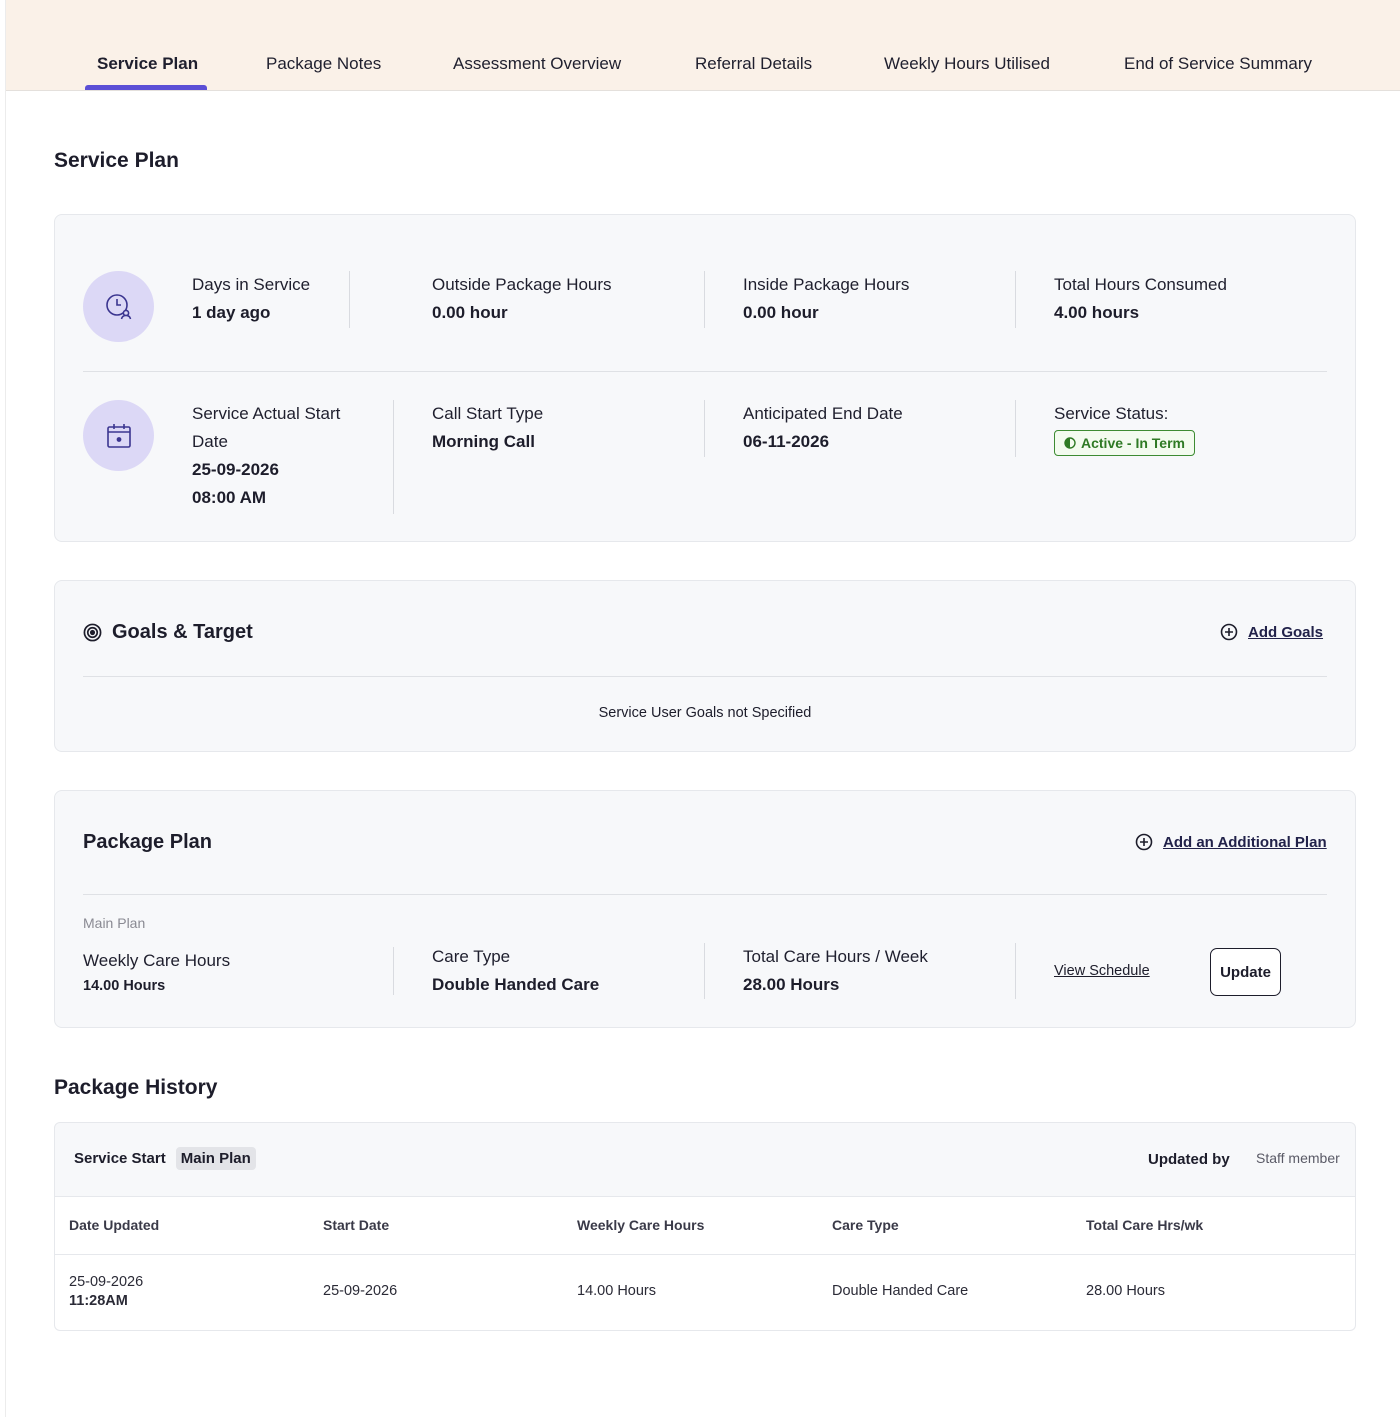 The image size is (1400, 1417). What do you see at coordinates (210, 441) in the screenshot?
I see `start-date-label-line2: Date` at bounding box center [210, 441].